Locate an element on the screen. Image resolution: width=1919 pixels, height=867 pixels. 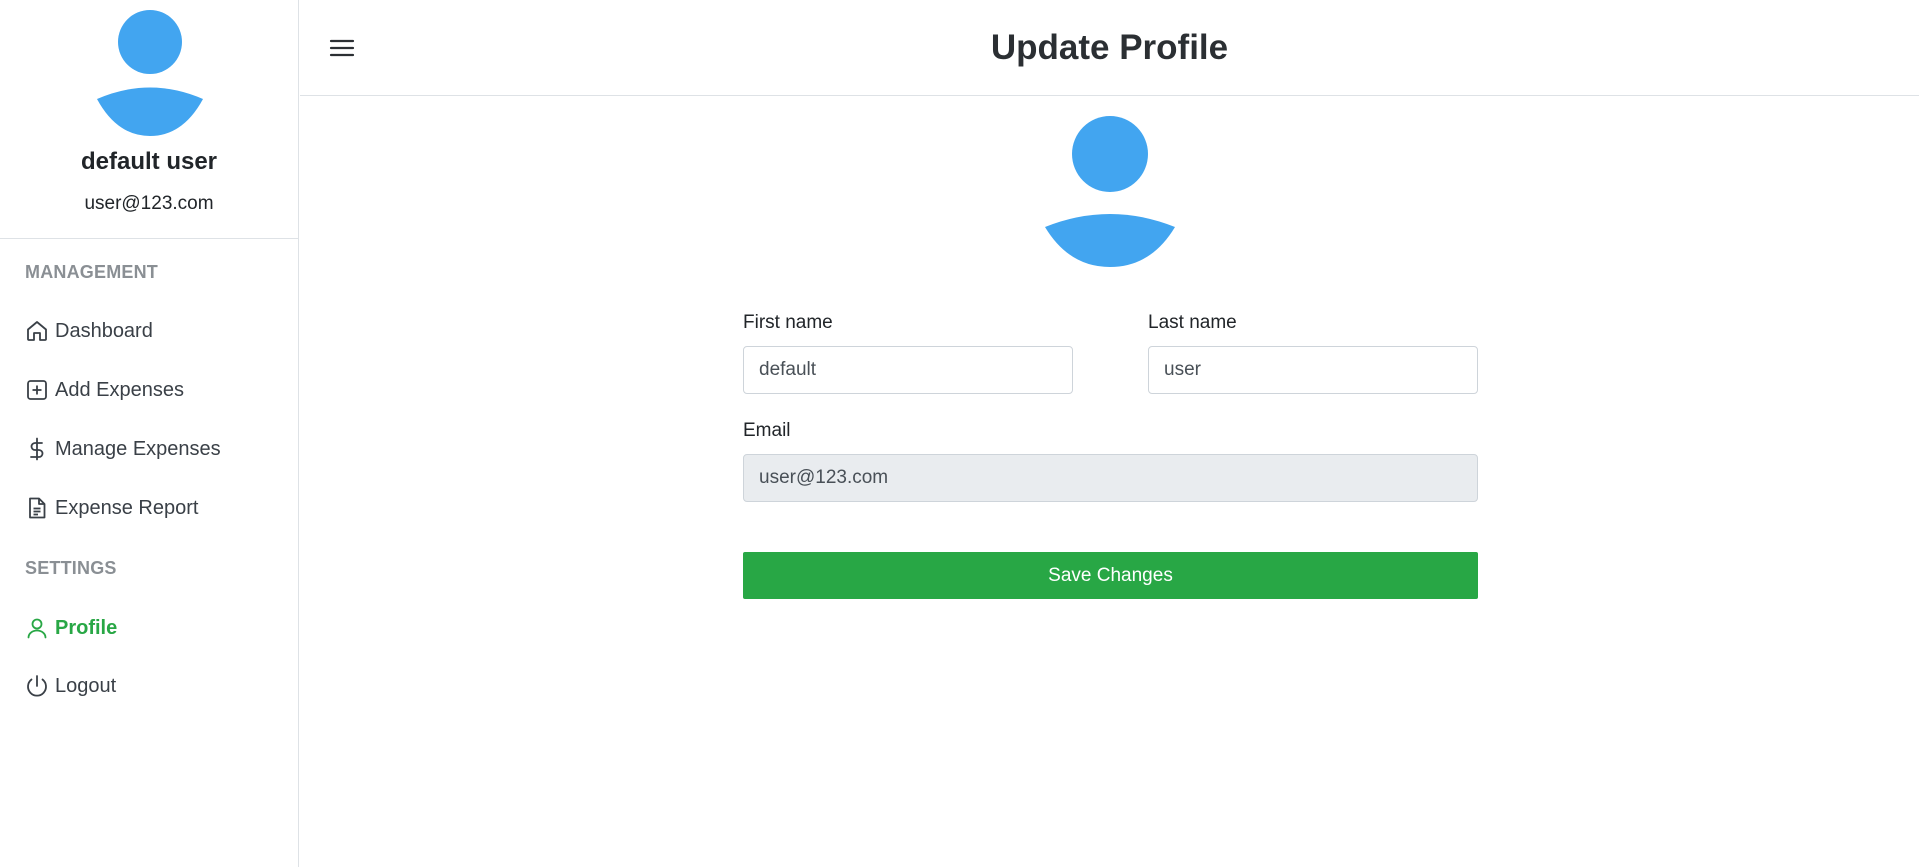
sidebar-profile-card: default user user@123.com is located at coordinates (149, 119).